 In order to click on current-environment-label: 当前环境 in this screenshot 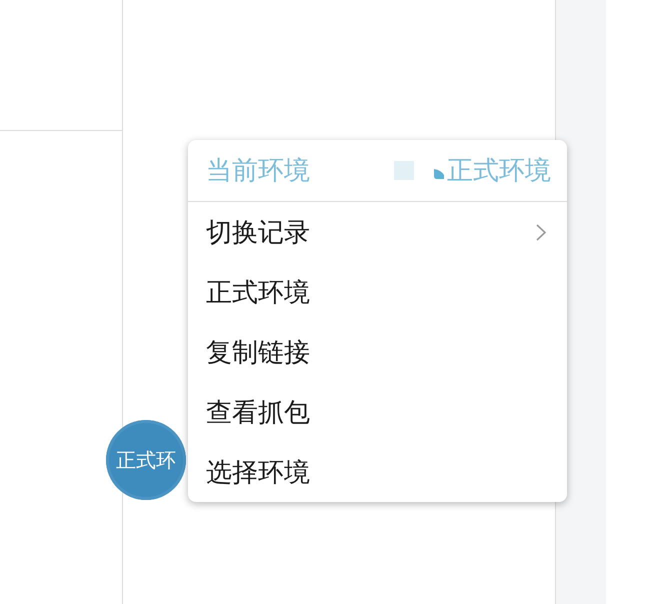, I will do `click(258, 171)`.